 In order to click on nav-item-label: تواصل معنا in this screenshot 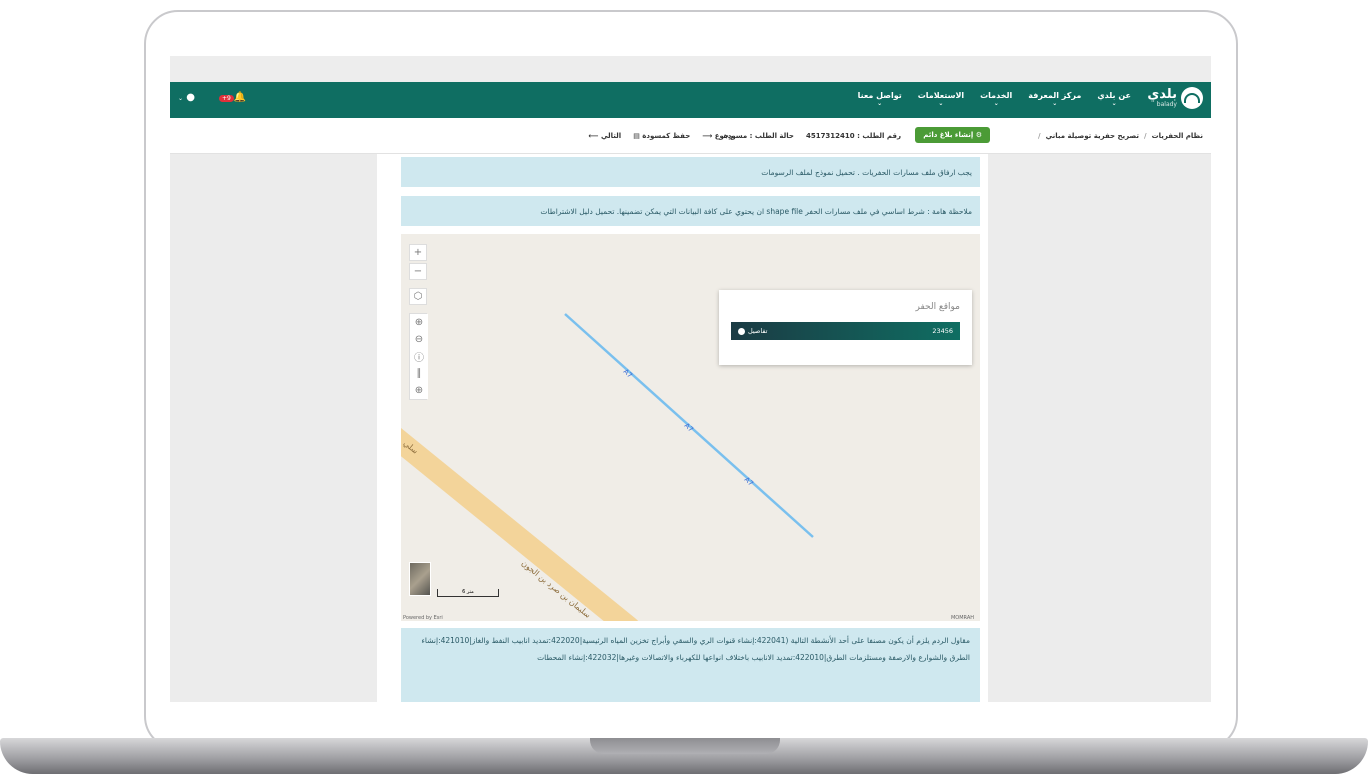, I will do `click(879, 95)`.